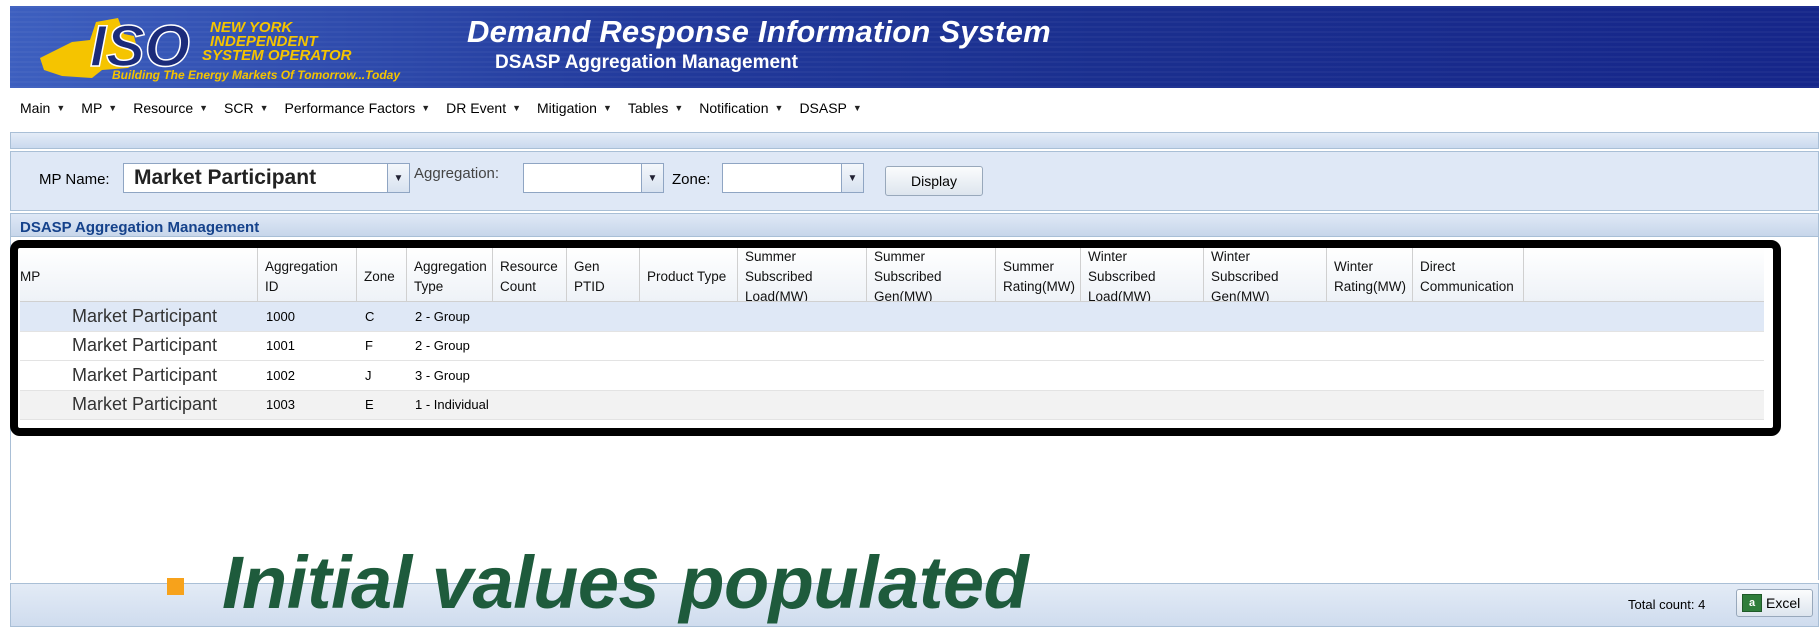  I want to click on menu-item-tables: Tables ▼, so click(655, 108).